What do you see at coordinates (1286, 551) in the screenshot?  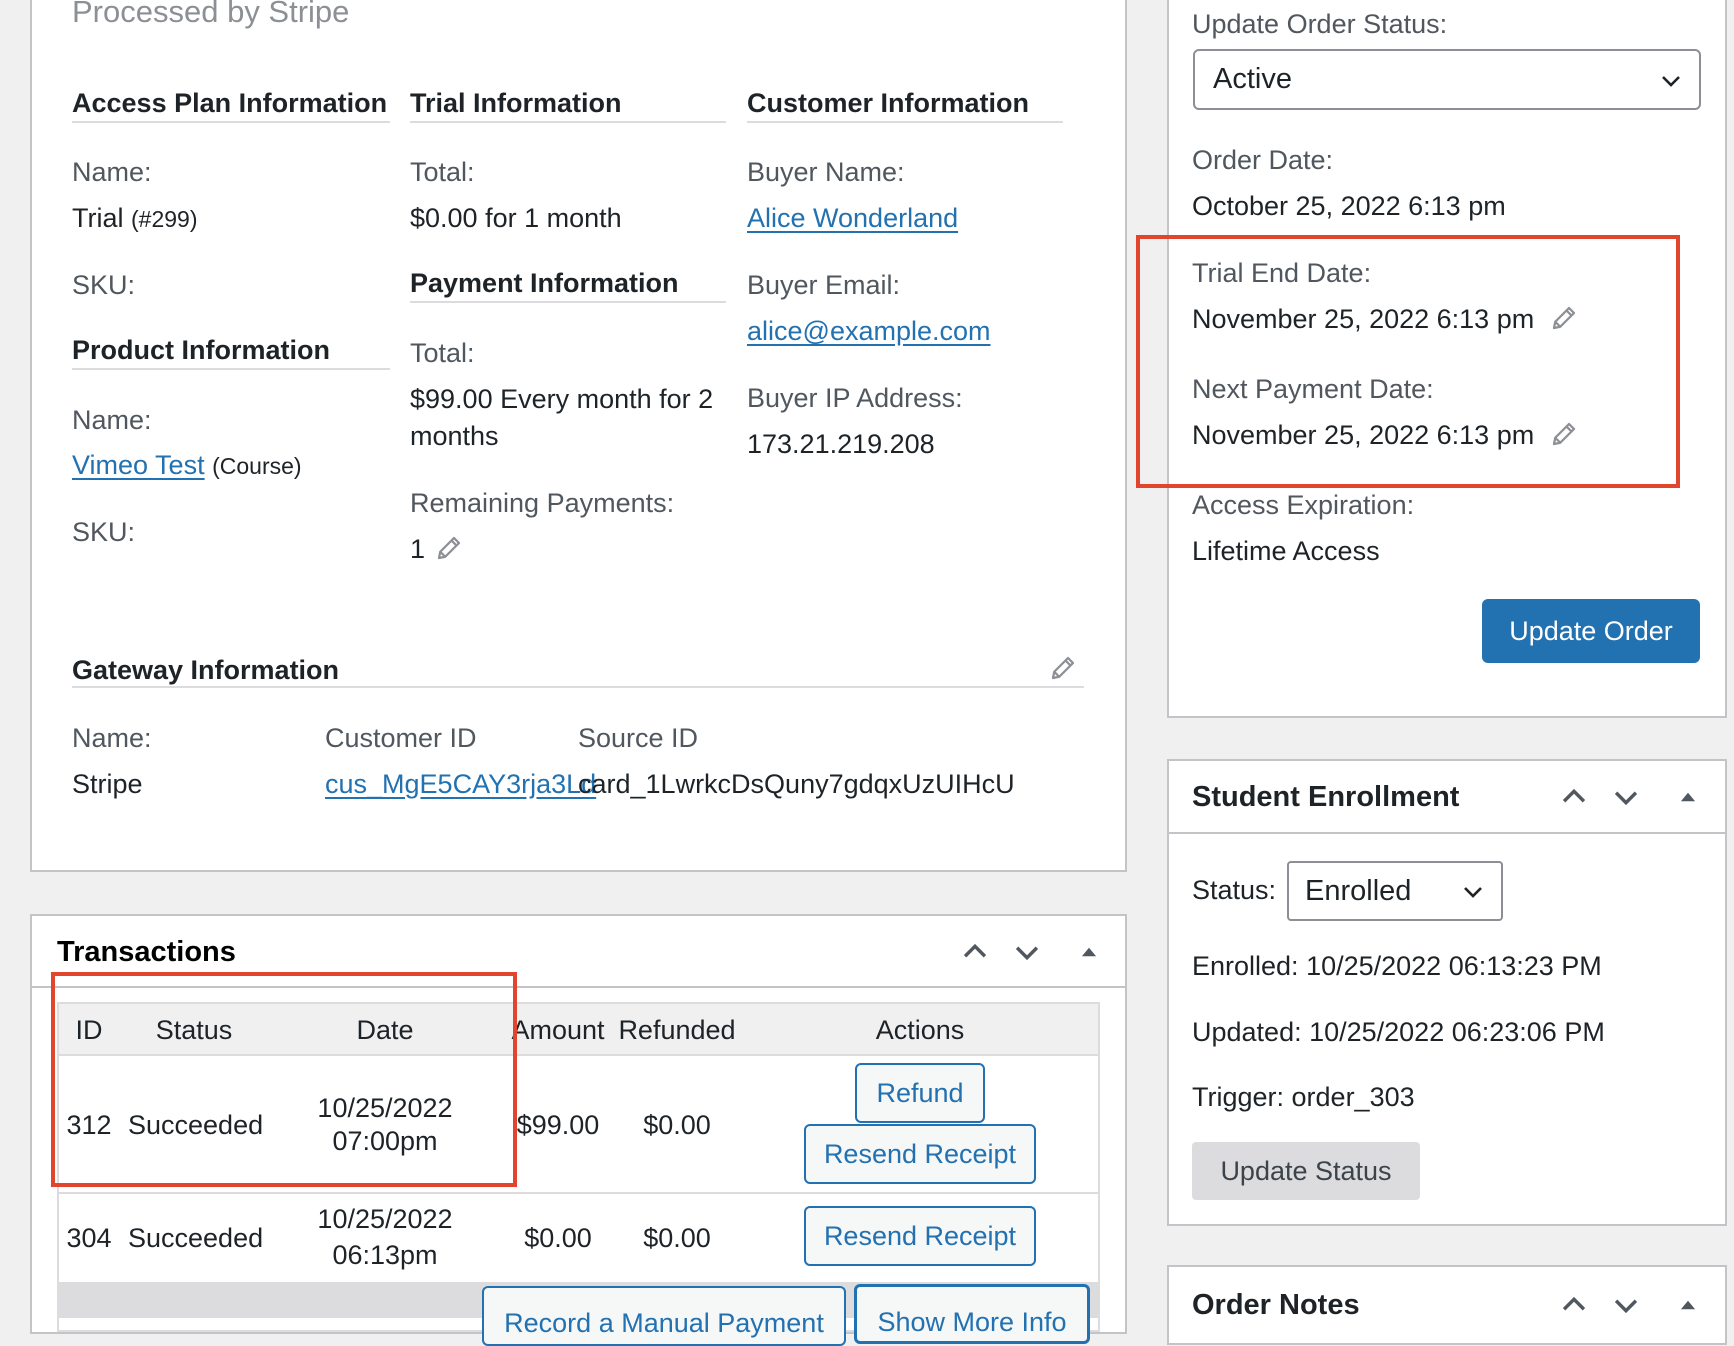 I see `access-expiration-value: Lifetime Access` at bounding box center [1286, 551].